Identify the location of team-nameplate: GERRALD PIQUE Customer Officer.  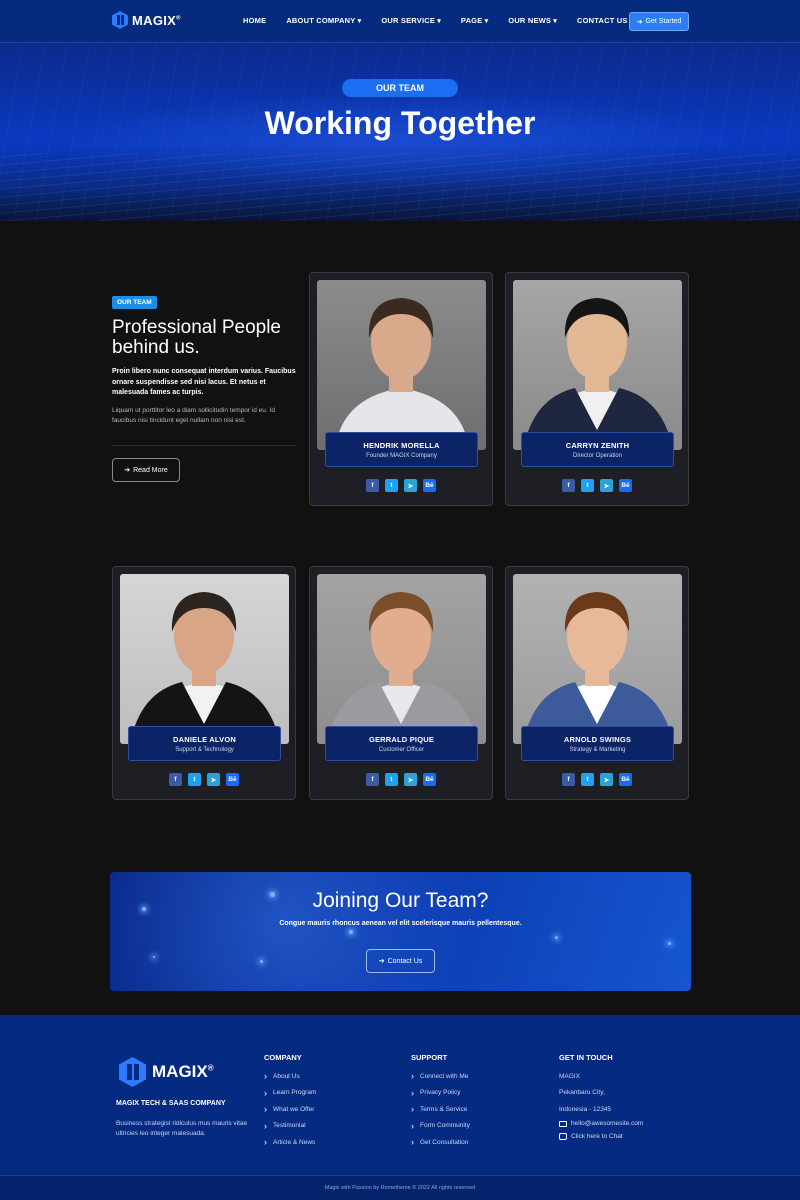
(401, 743).